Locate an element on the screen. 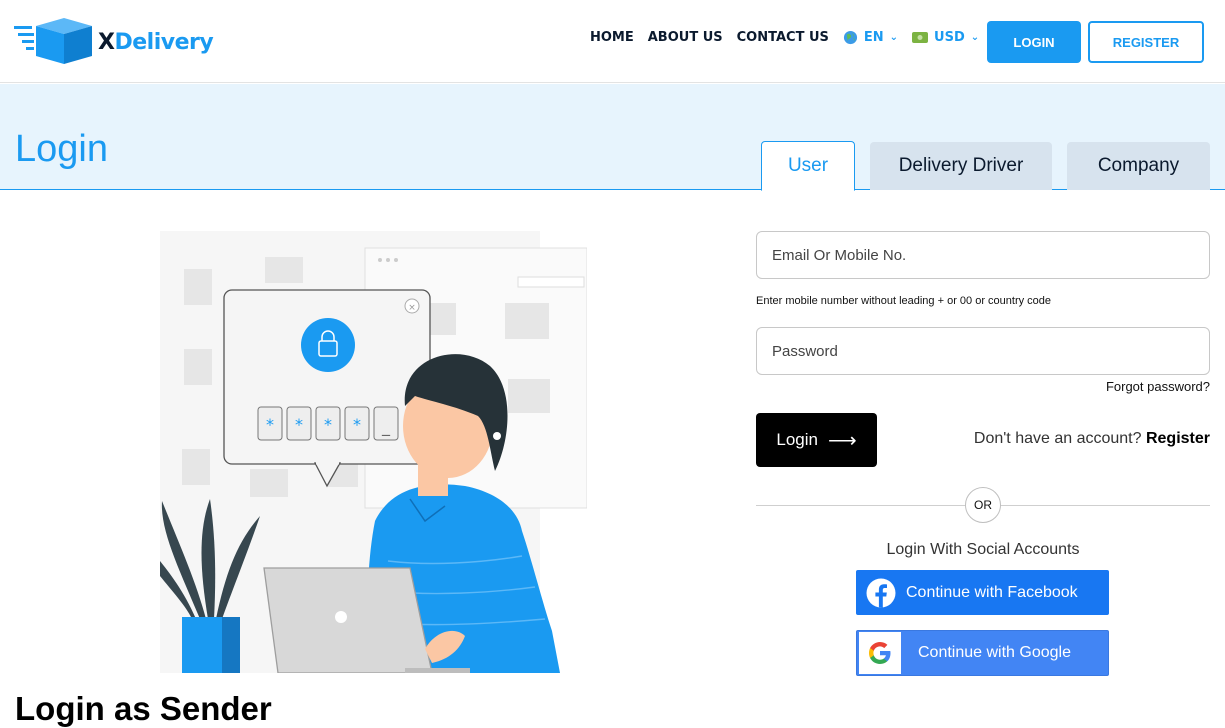 This screenshot has height=728, width=1225. password-input is located at coordinates (983, 351).